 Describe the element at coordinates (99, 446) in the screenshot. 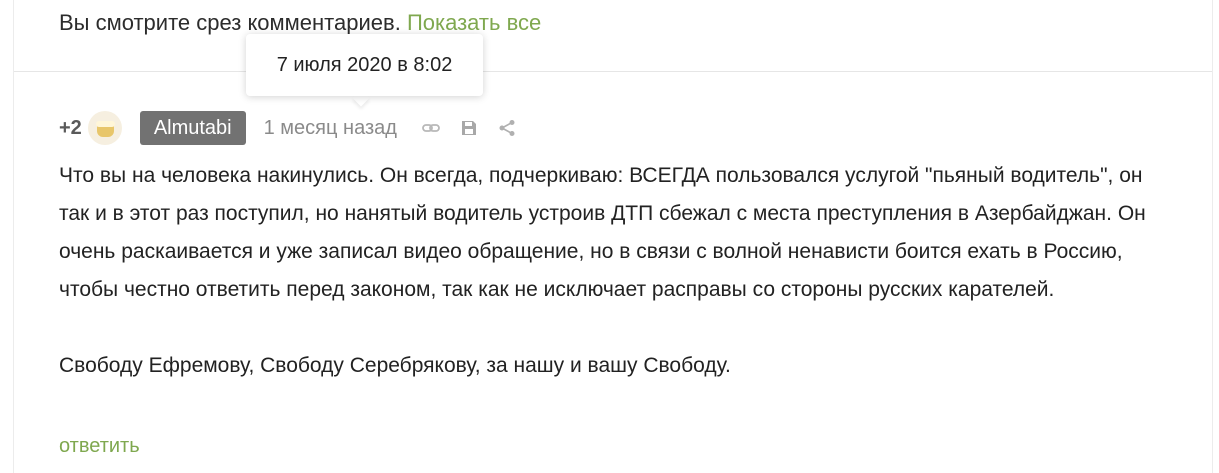

I see `reply-link: ответить` at that location.